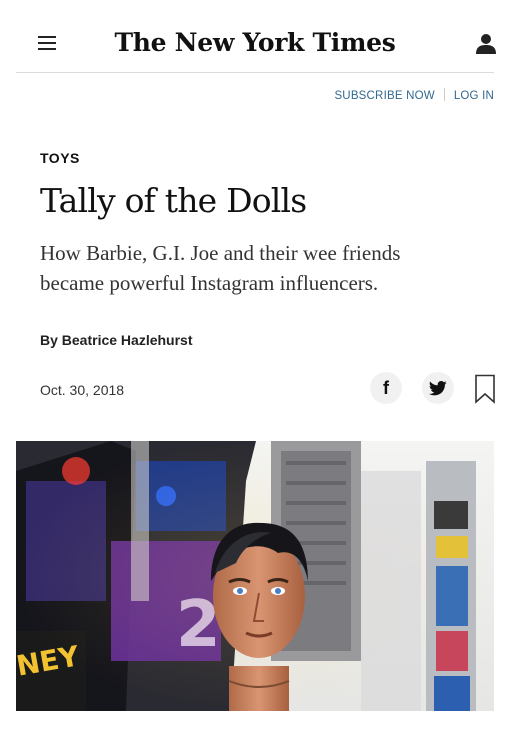 This screenshot has height=732, width=510. What do you see at coordinates (60, 158) in the screenshot?
I see `section-label: TOYS` at bounding box center [60, 158].